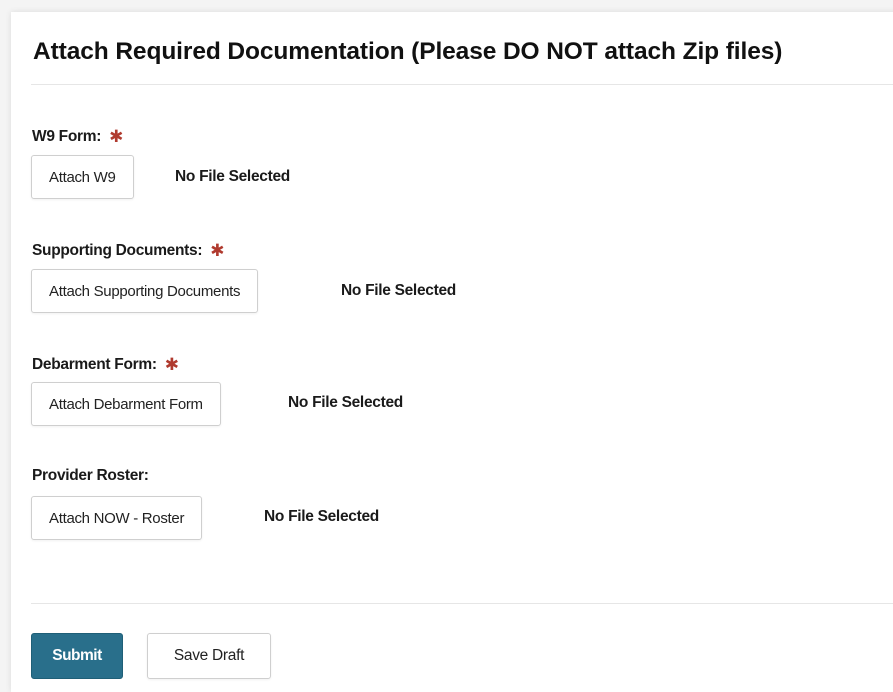 The width and height of the screenshot is (893, 692). I want to click on attach-roster-button: Attach NOW - Roster, so click(117, 518).